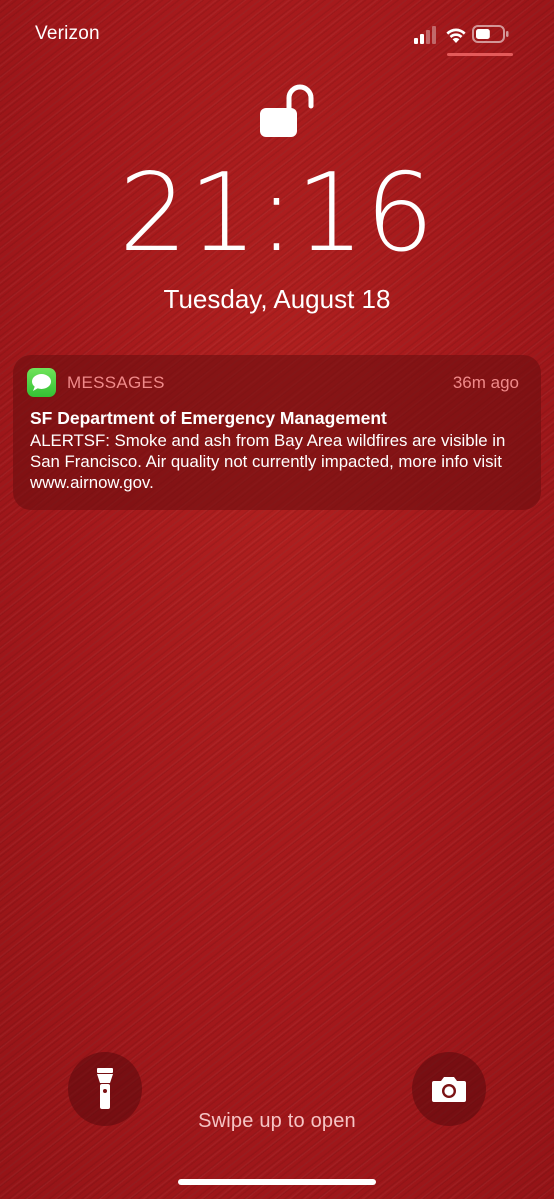 This screenshot has width=554, height=1199. I want to click on home-indicator, so click(277, 1182).